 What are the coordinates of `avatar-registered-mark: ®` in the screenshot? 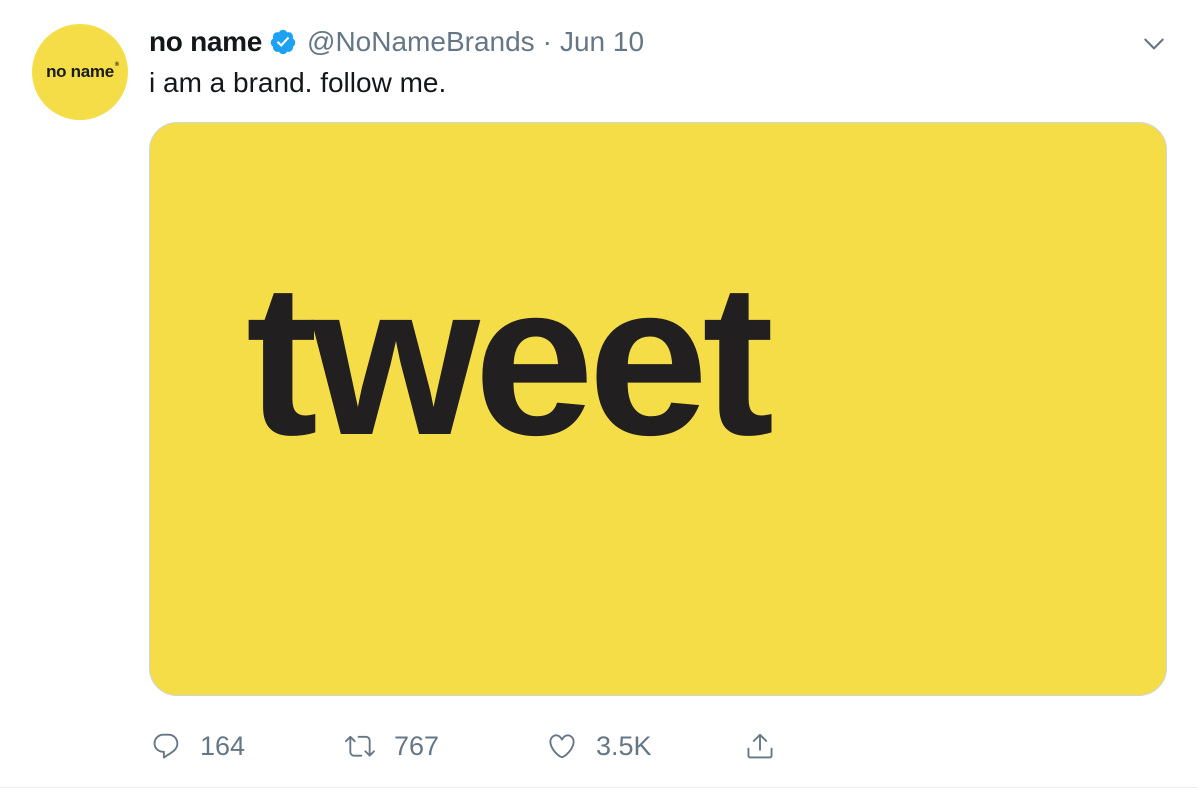 It's located at (116, 65).